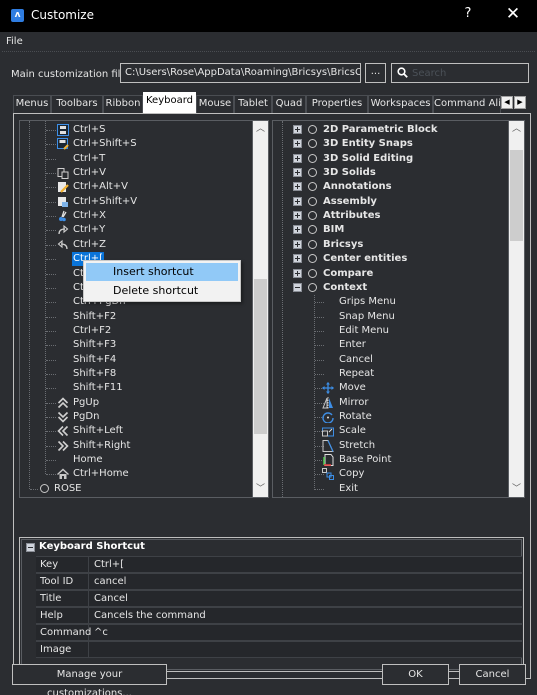 The image size is (537, 695). Describe the element at coordinates (516, 309) in the screenshot. I see `commands-tree-scrollbar: ︿ ﹀` at that location.